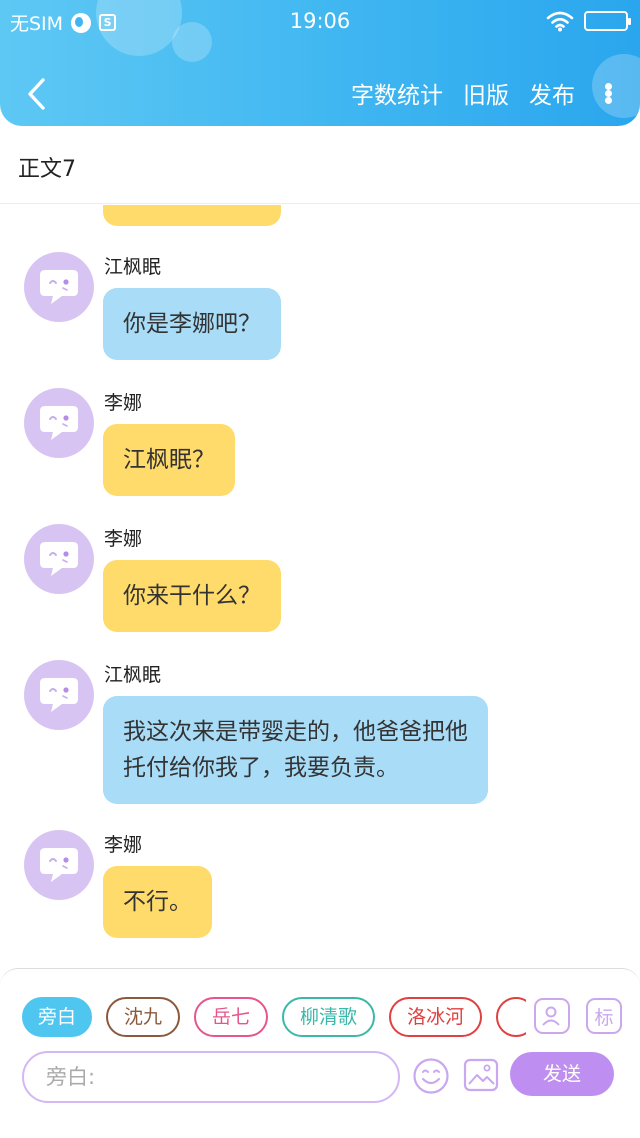  Describe the element at coordinates (486, 93) in the screenshot. I see `old-version-button: 旧版` at that location.